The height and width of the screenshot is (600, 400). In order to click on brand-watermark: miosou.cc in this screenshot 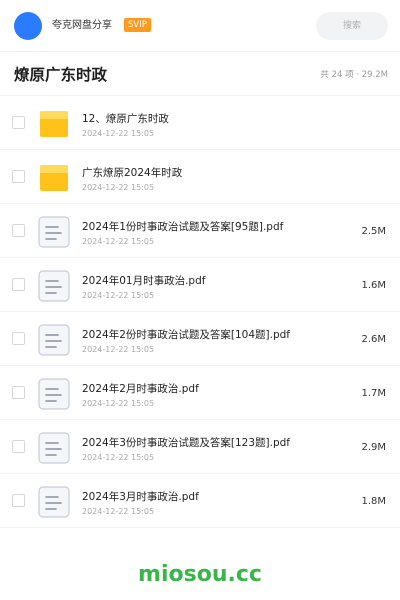, I will do `click(200, 574)`.